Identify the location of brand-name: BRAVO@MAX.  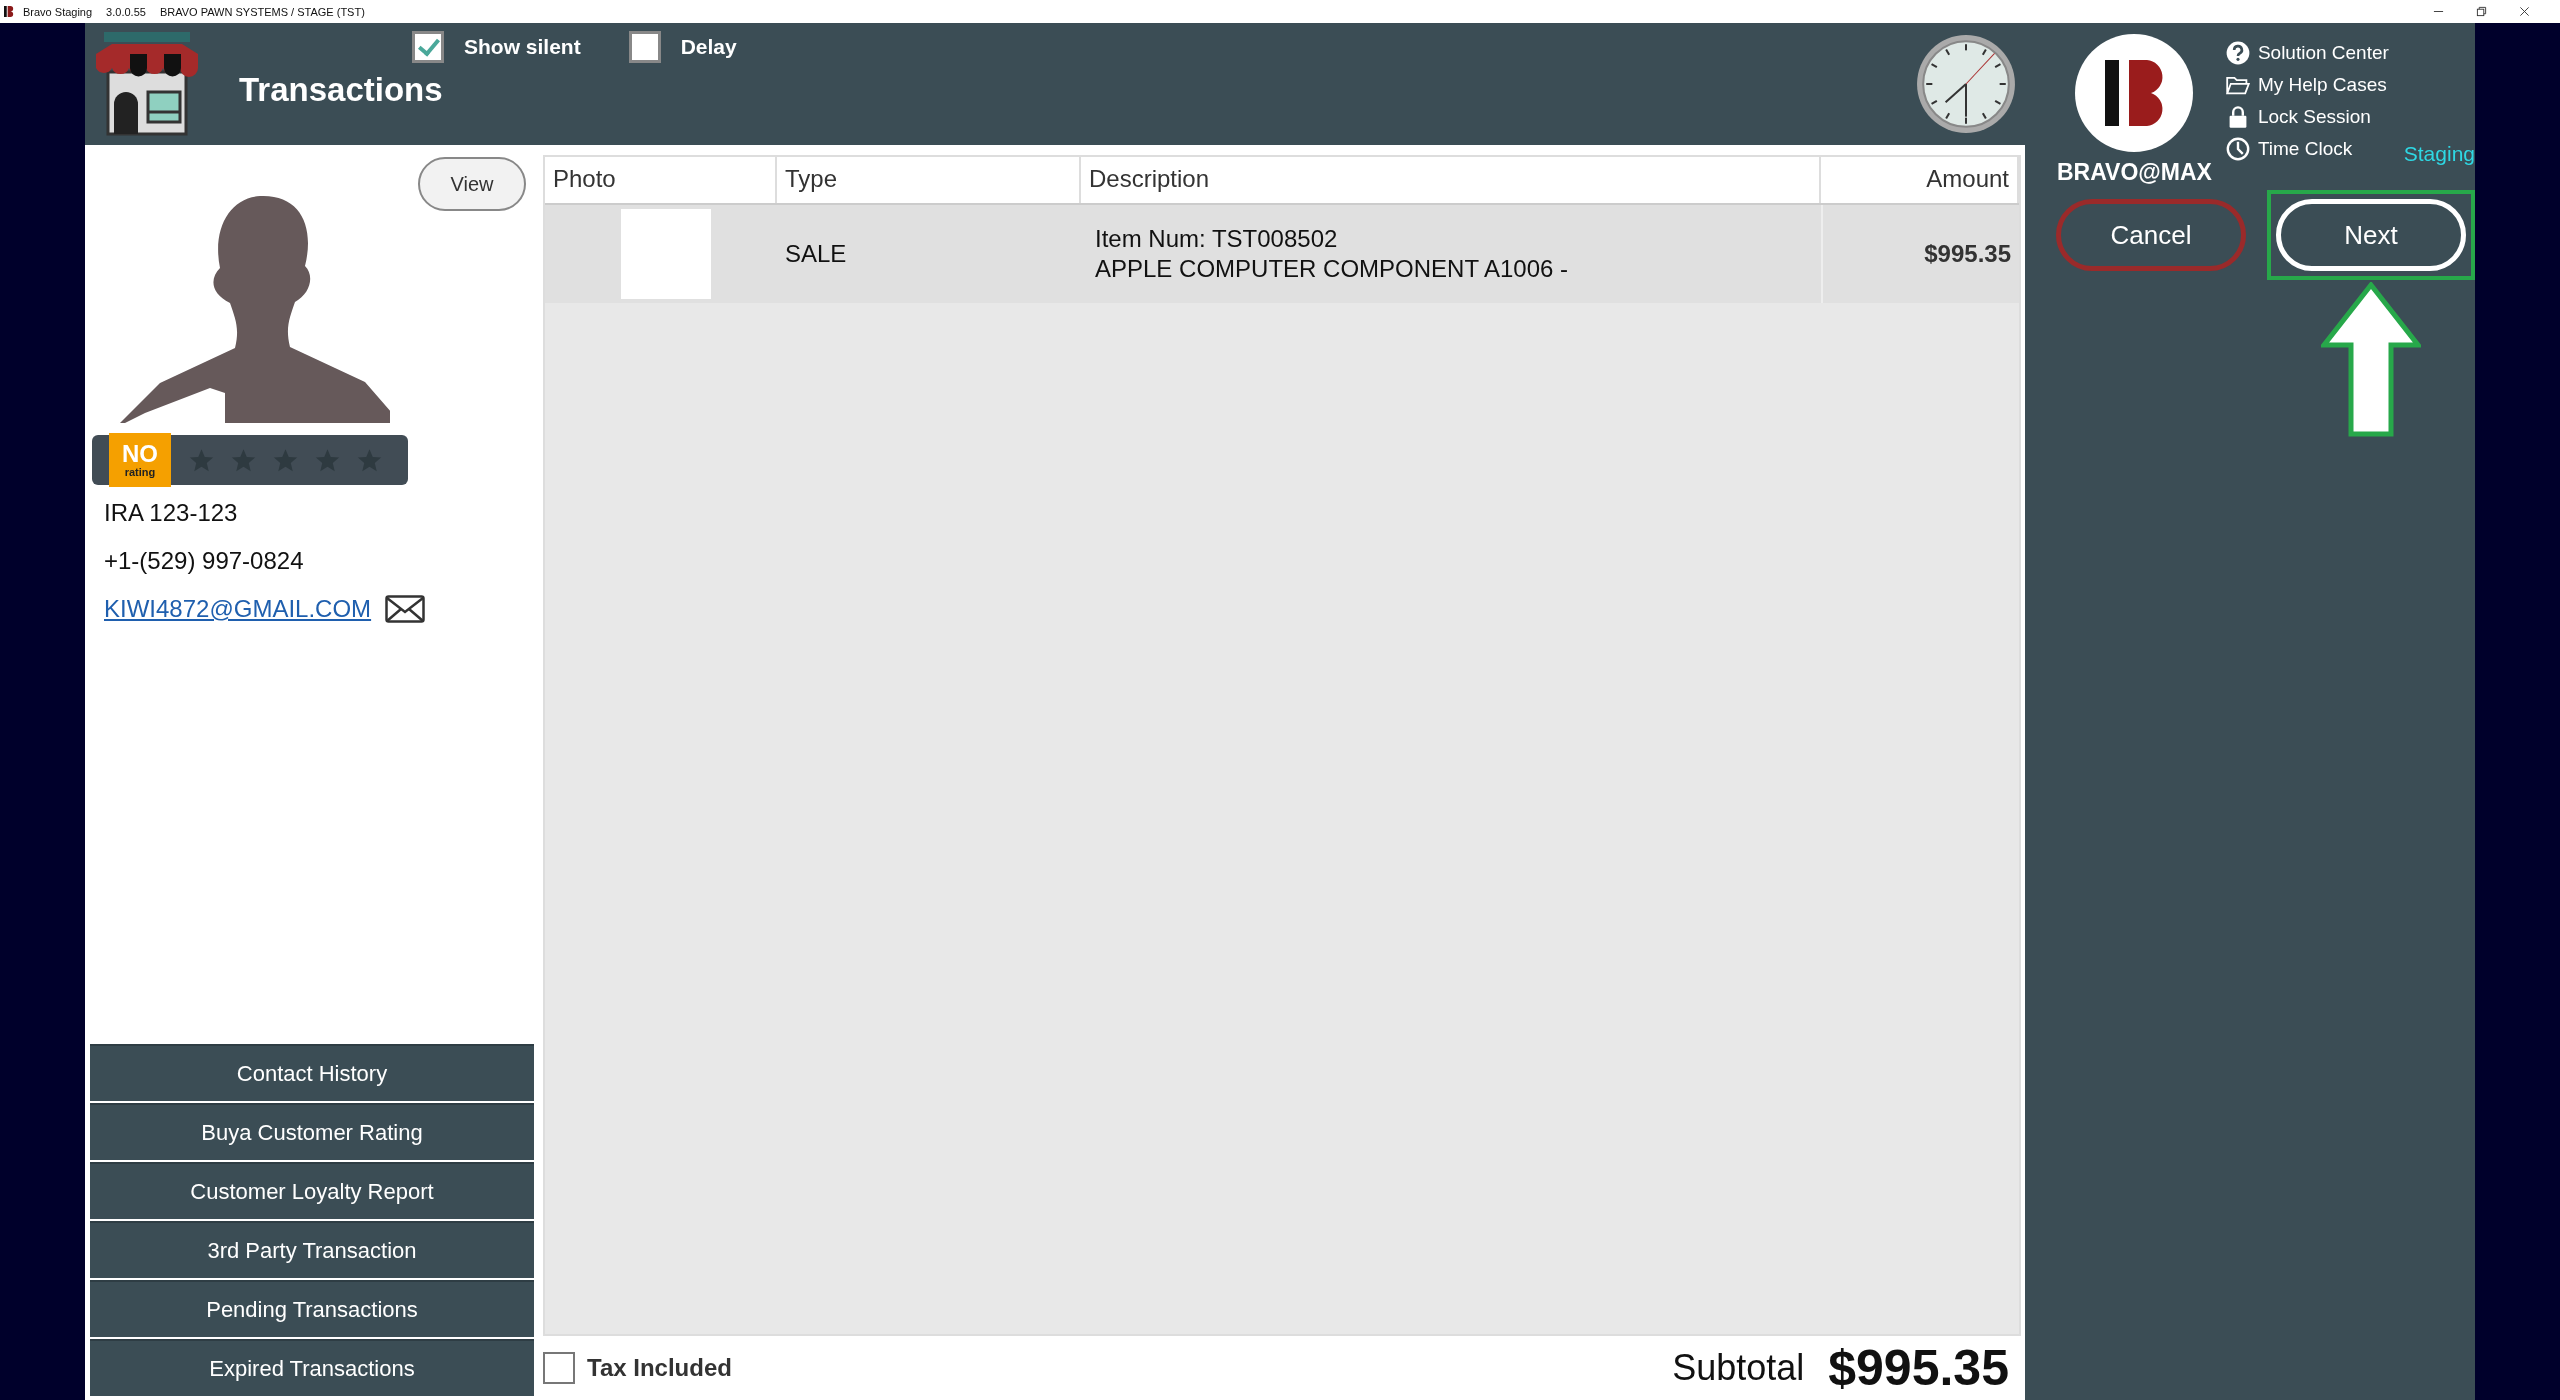
(2134, 172).